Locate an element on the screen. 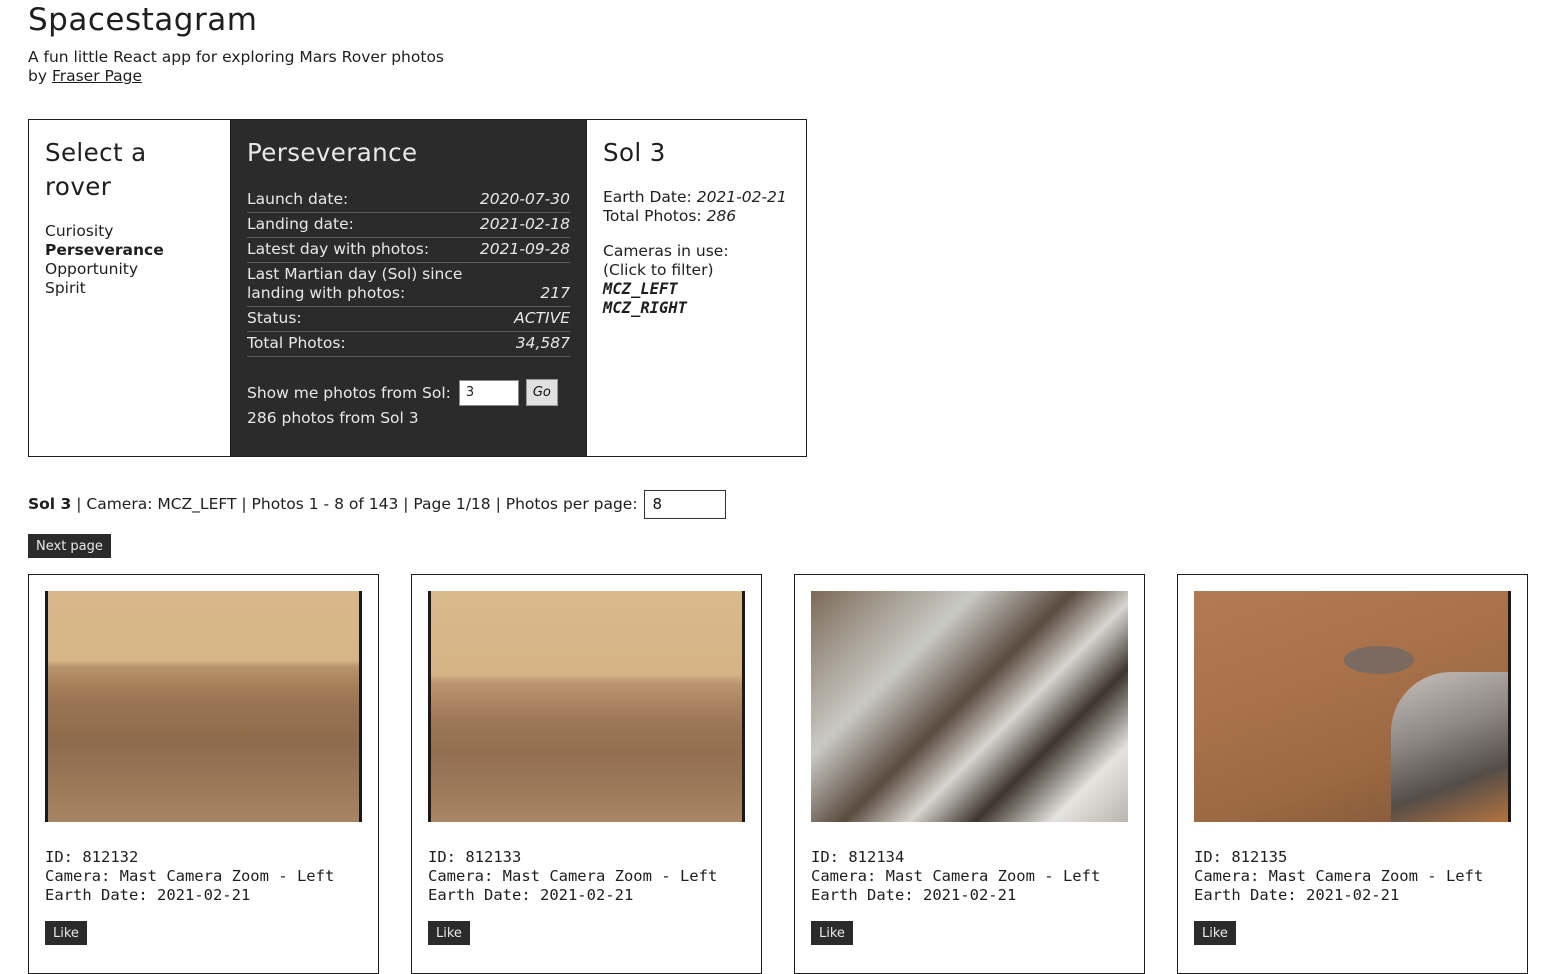 This screenshot has width=1551, height=974. cameras-hint: (Click to filter) is located at coordinates (658, 270).